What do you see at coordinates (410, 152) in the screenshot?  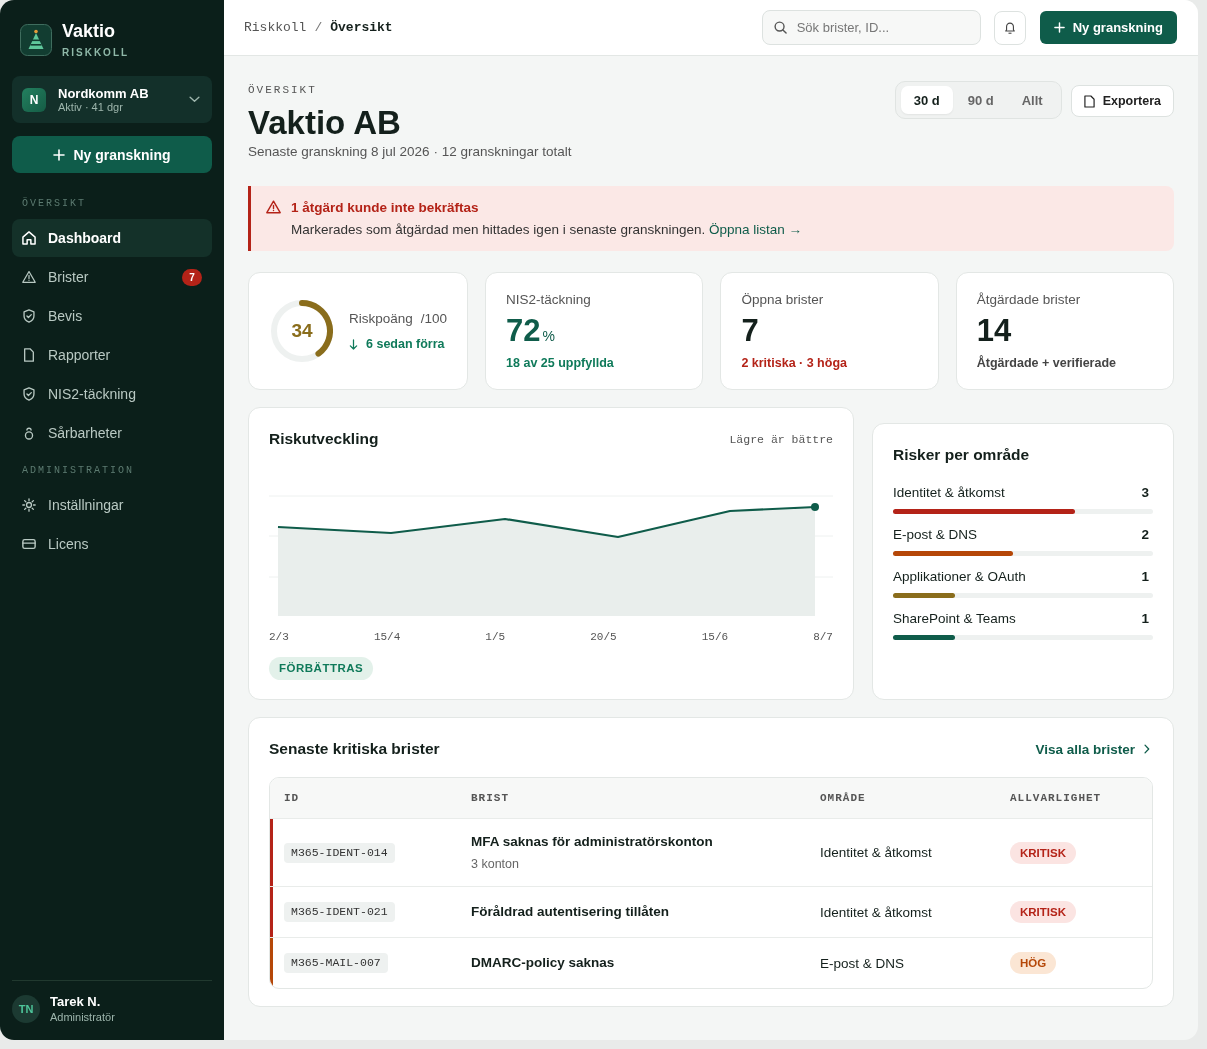 I see `page-subtitle: Senaste granskning 8 jul 2026 · 12 granskningar totalt` at bounding box center [410, 152].